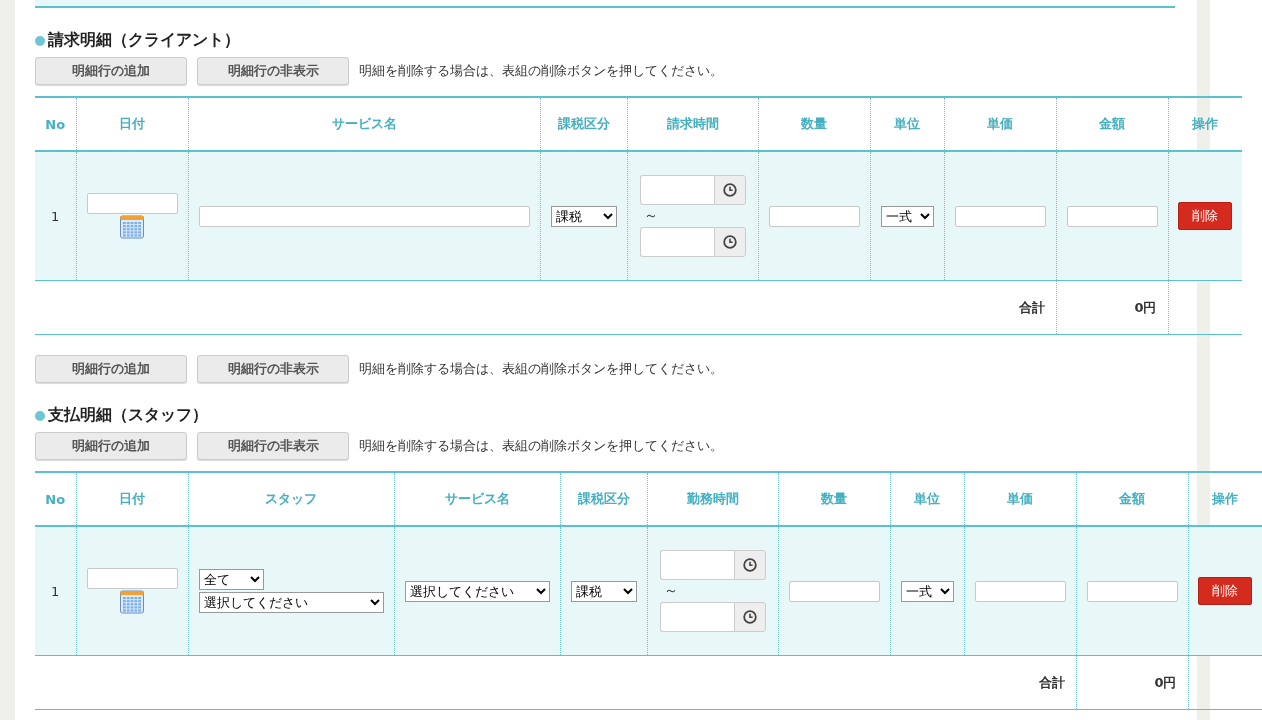  What do you see at coordinates (231, 579) in the screenshot?
I see `dropdown: 全て` at bounding box center [231, 579].